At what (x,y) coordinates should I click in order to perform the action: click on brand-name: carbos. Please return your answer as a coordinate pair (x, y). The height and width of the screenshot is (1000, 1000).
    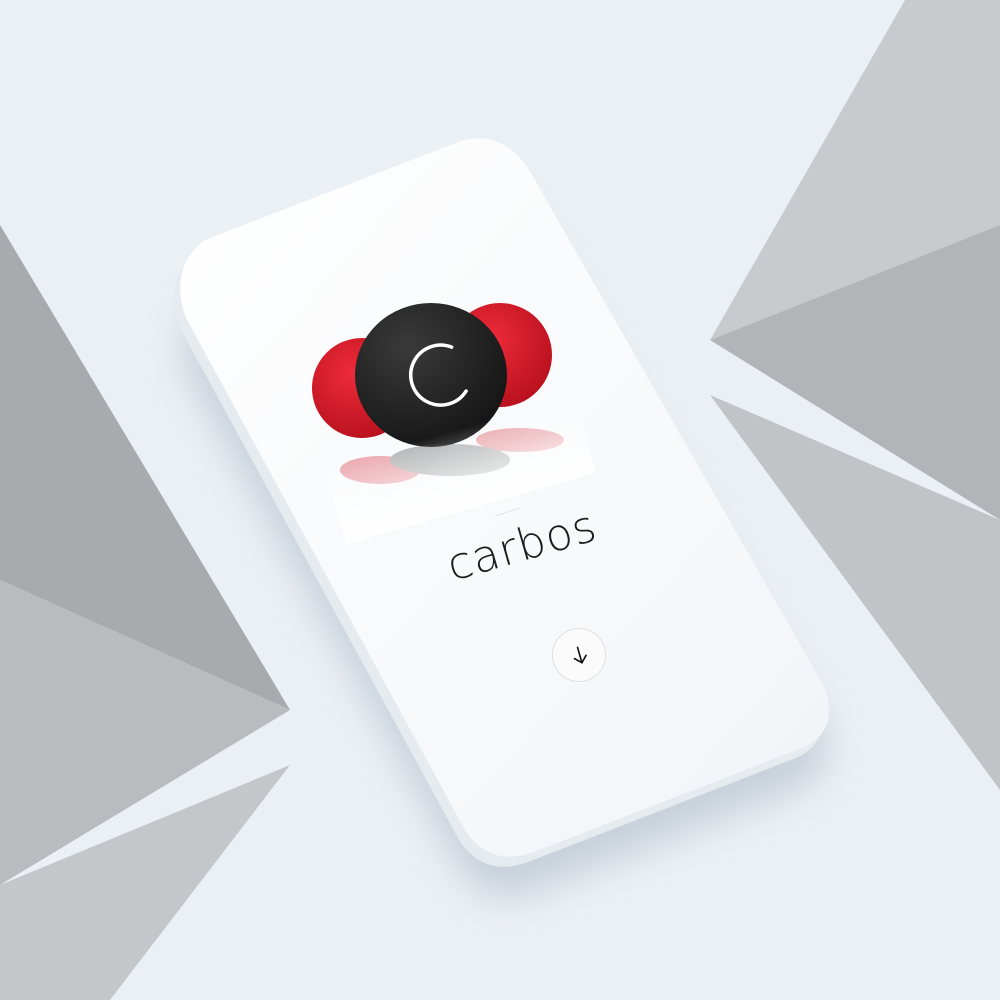
    Looking at the image, I should click on (522, 546).